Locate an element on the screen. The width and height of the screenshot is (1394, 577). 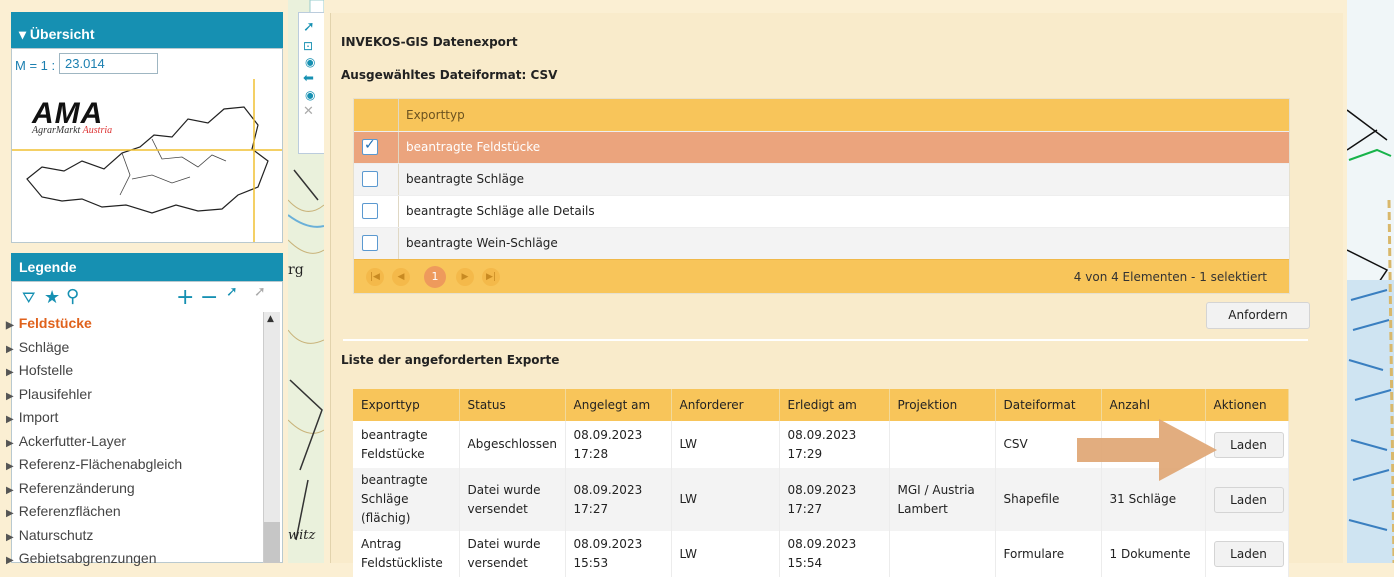
grid-row-label: beantragte Schläge alle Details is located at coordinates (500, 211).